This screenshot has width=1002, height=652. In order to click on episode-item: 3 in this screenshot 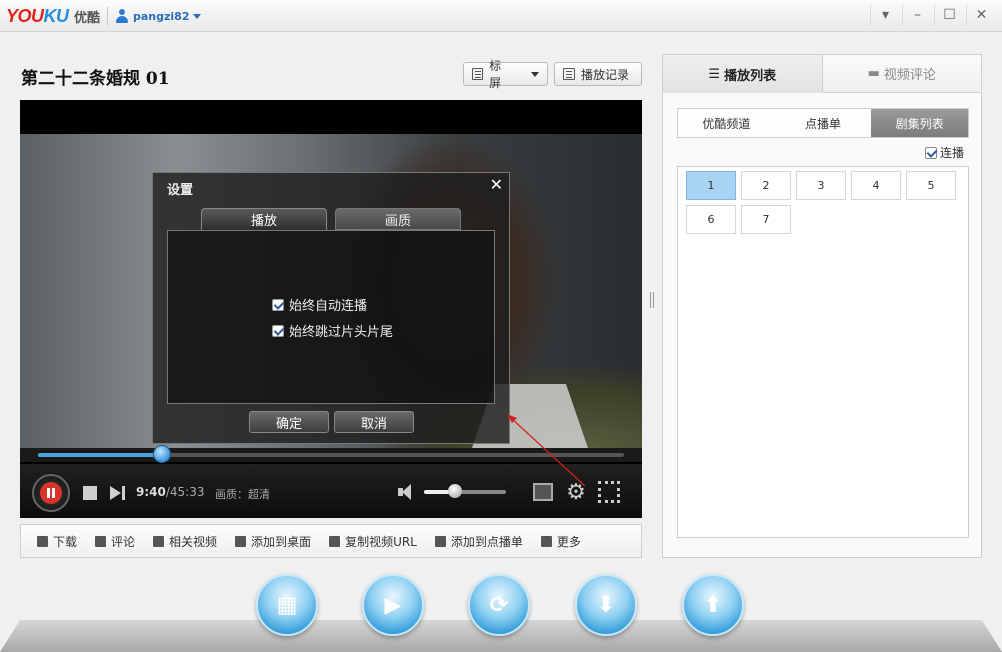, I will do `click(821, 185)`.